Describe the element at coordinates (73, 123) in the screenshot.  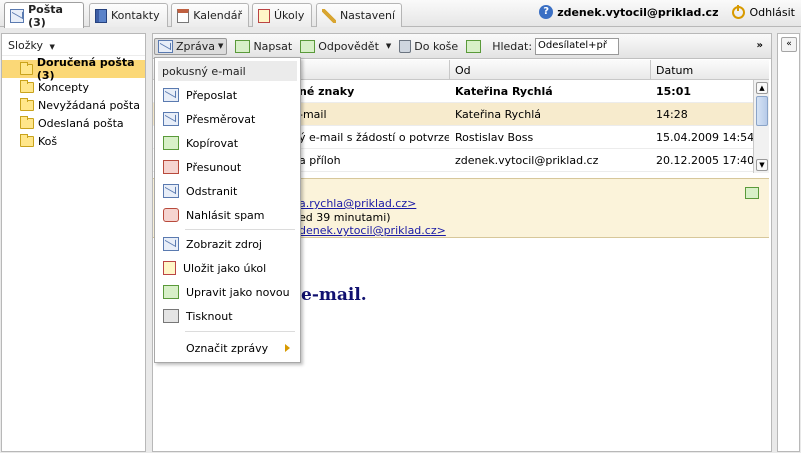
I see `folder-sent: Odeslaná pošta` at that location.